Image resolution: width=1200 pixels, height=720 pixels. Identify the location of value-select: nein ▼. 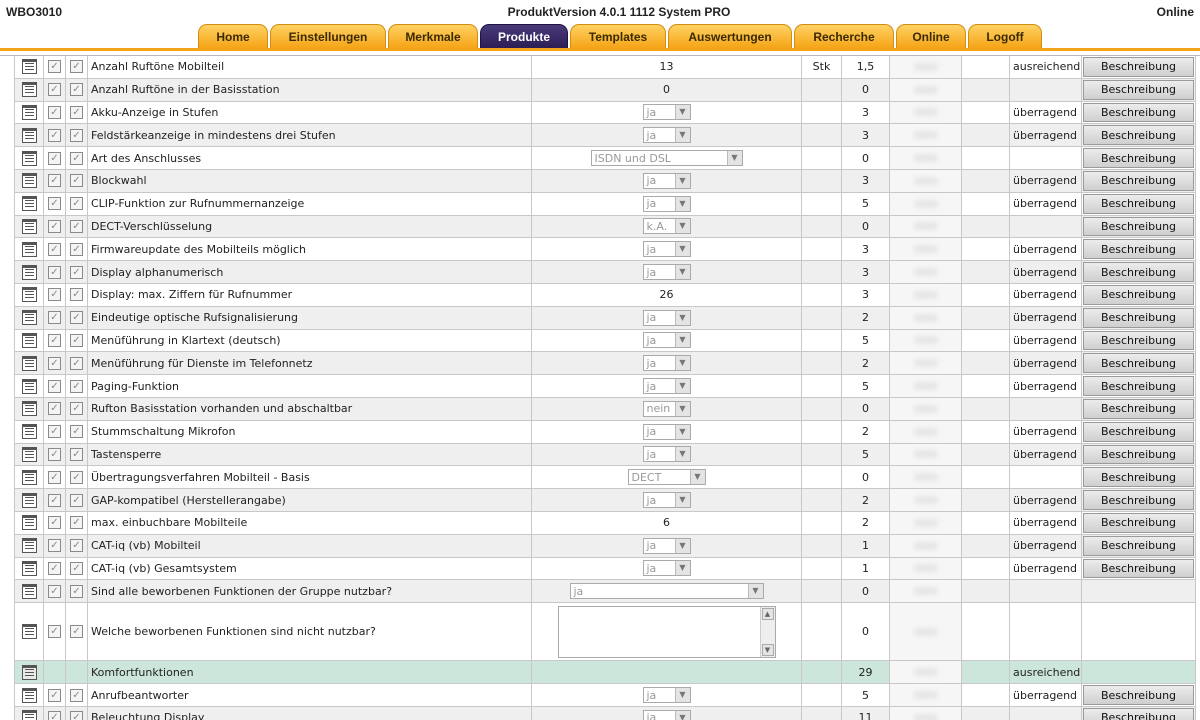
(666, 408).